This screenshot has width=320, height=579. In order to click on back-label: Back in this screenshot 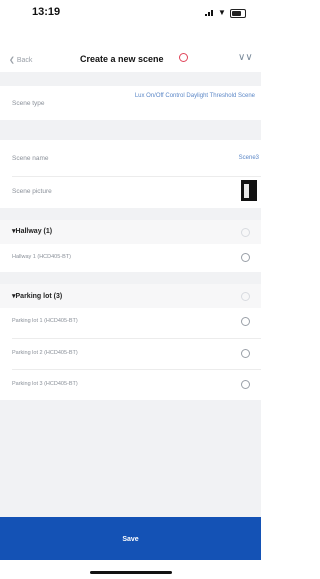, I will do `click(24, 60)`.